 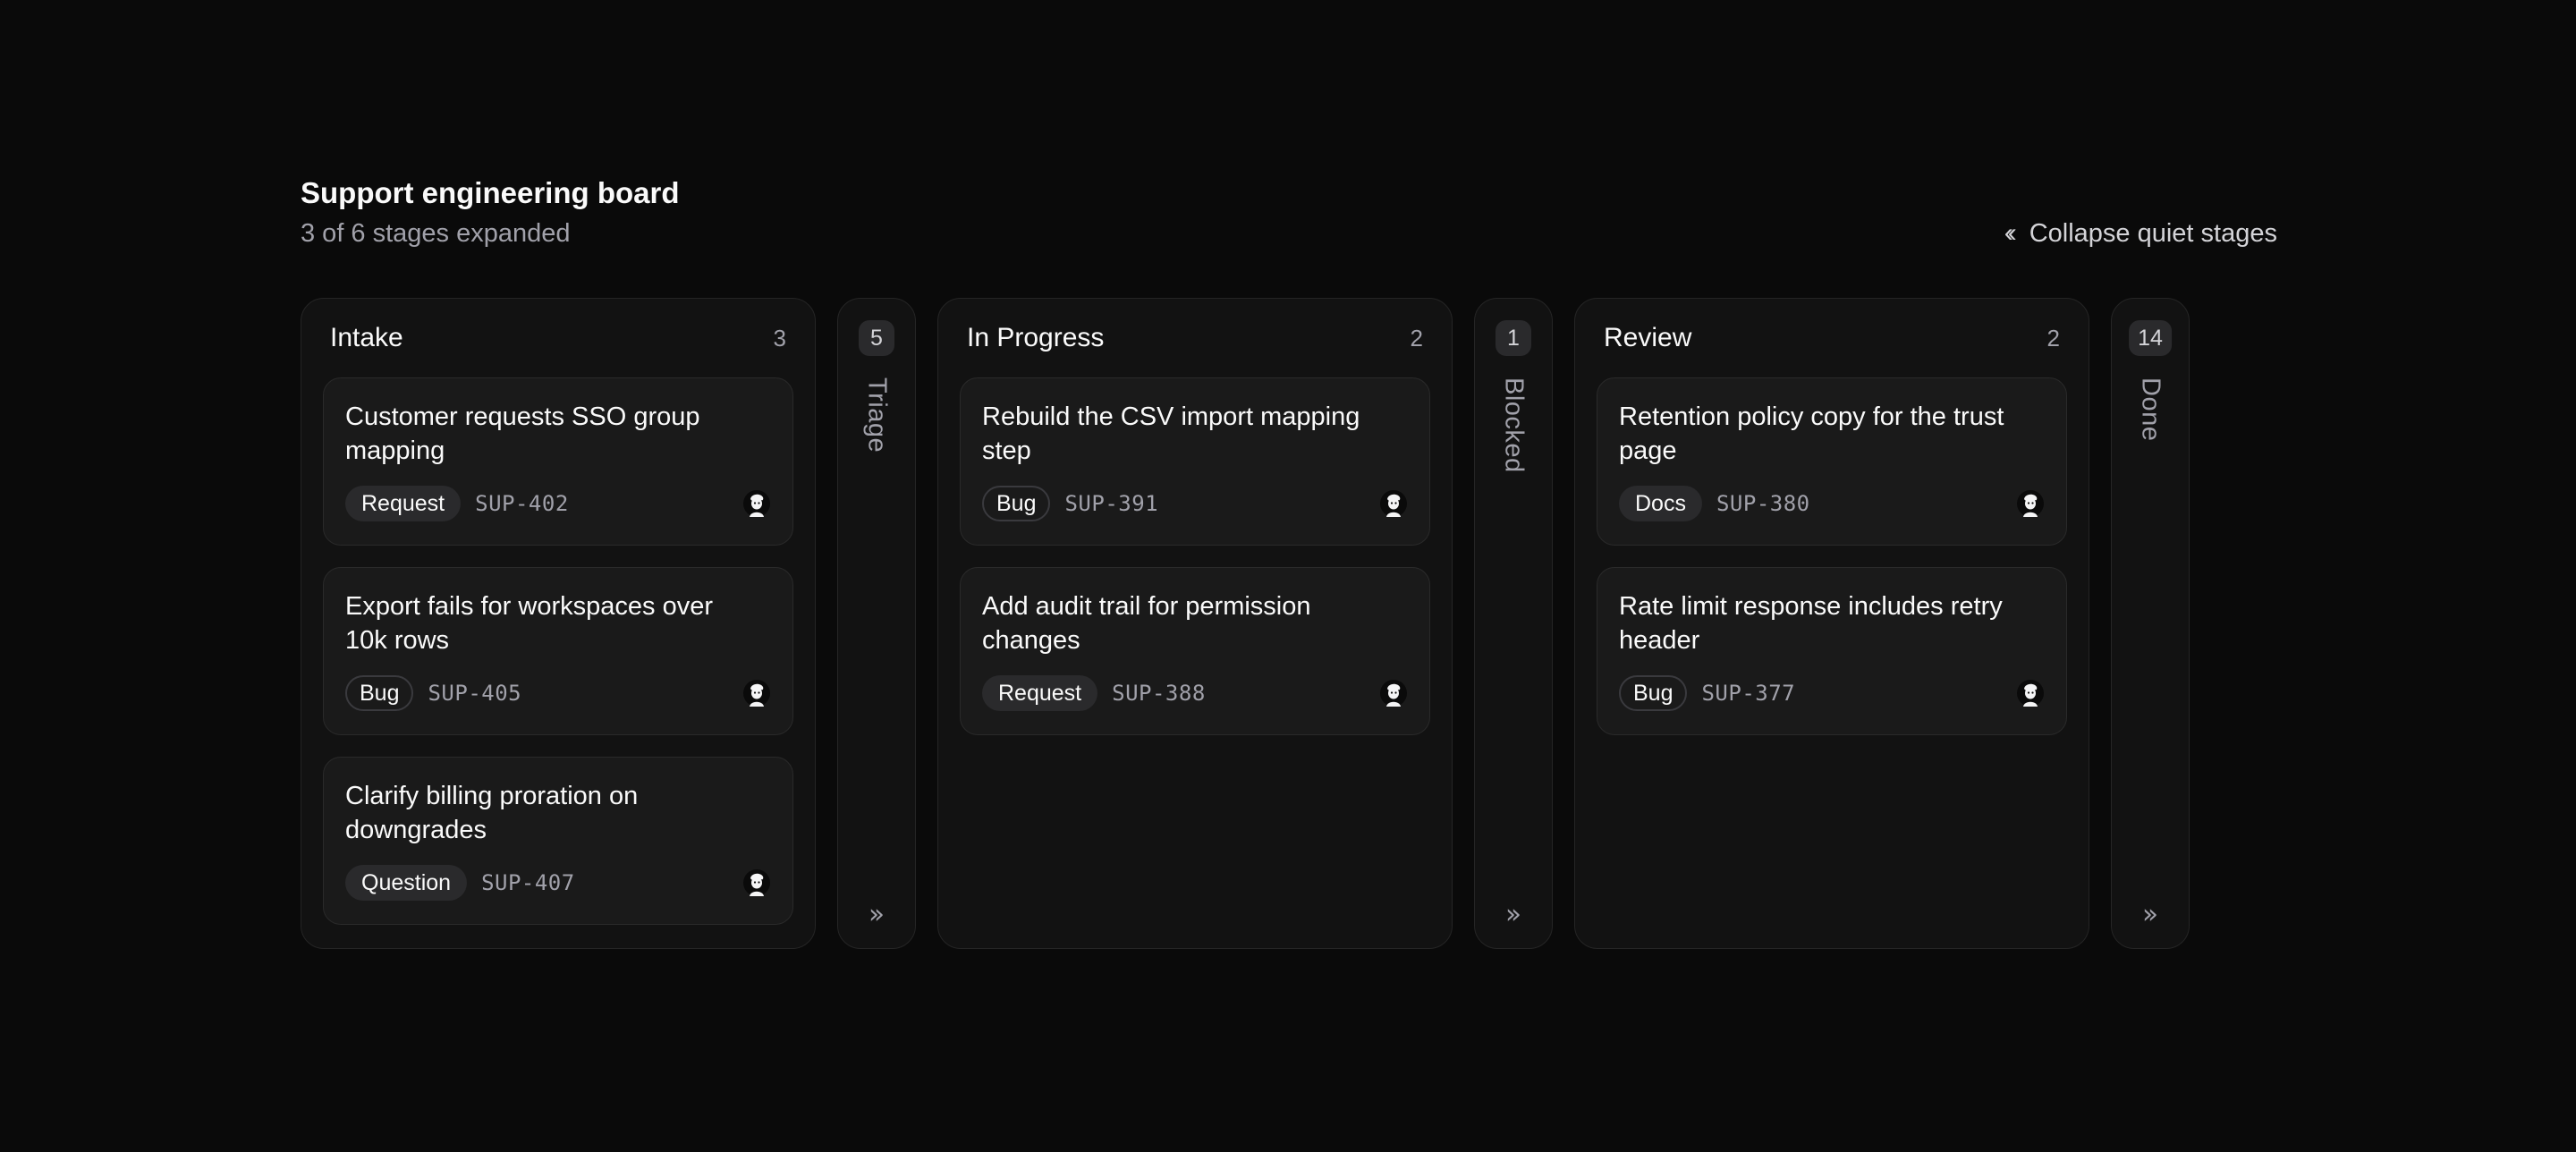 What do you see at coordinates (490, 193) in the screenshot?
I see `page-title: Support engineering board` at bounding box center [490, 193].